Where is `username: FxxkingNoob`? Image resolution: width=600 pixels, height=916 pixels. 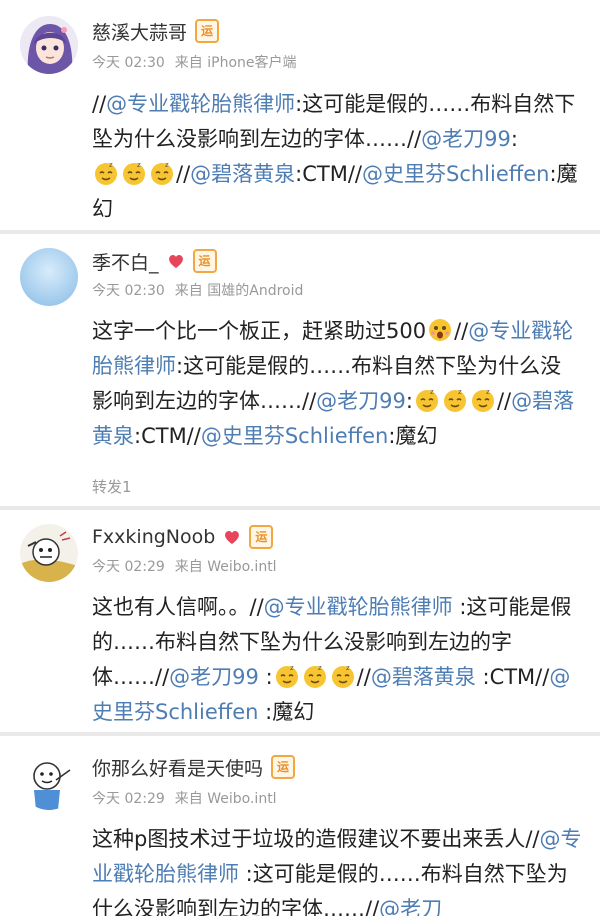 username: FxxkingNoob is located at coordinates (153, 537).